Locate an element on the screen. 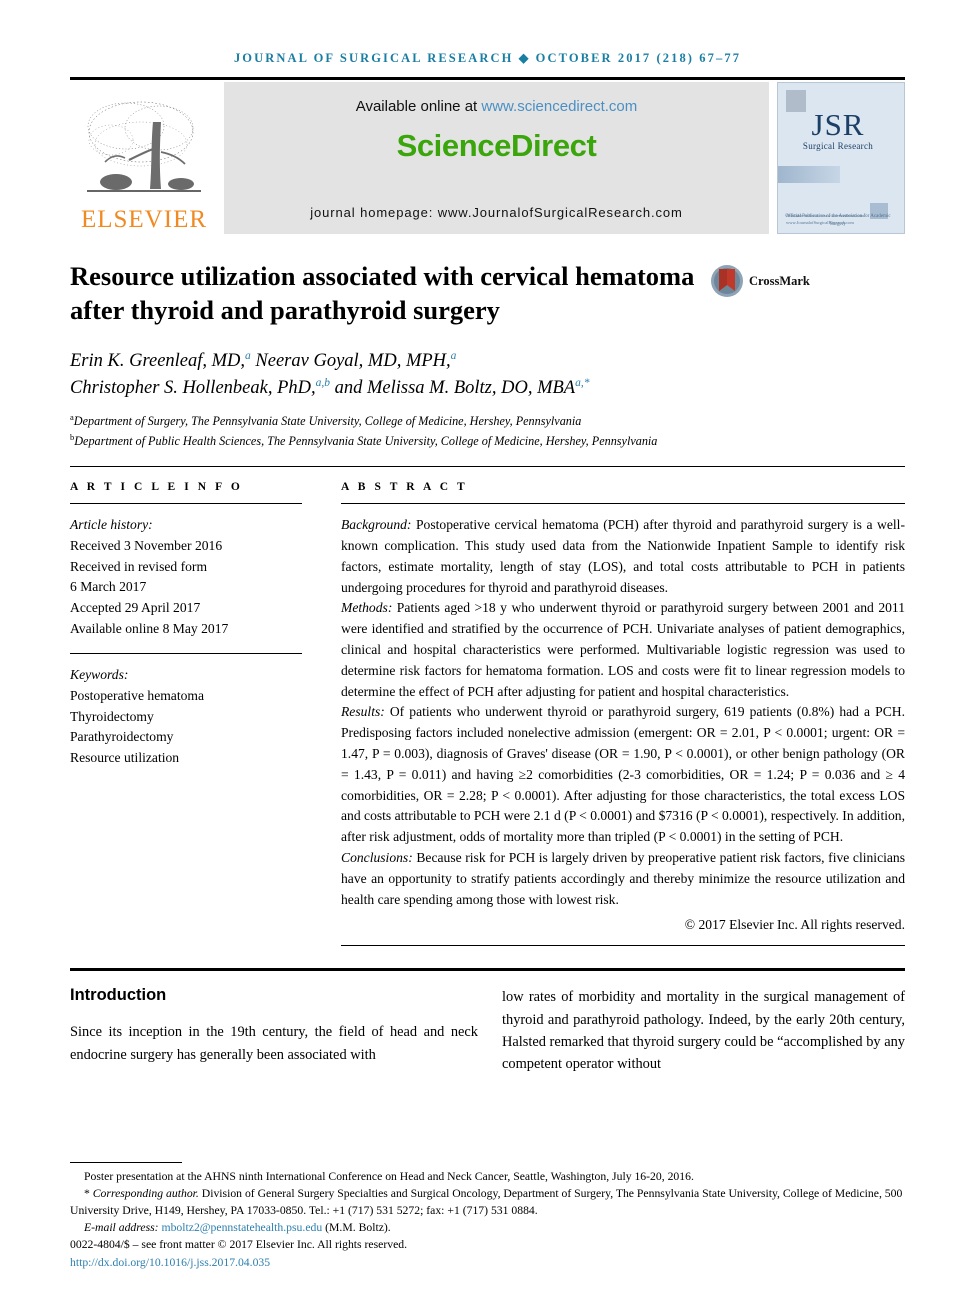 The width and height of the screenshot is (975, 1305). abstract-heading-rule is located at coordinates (623, 504).